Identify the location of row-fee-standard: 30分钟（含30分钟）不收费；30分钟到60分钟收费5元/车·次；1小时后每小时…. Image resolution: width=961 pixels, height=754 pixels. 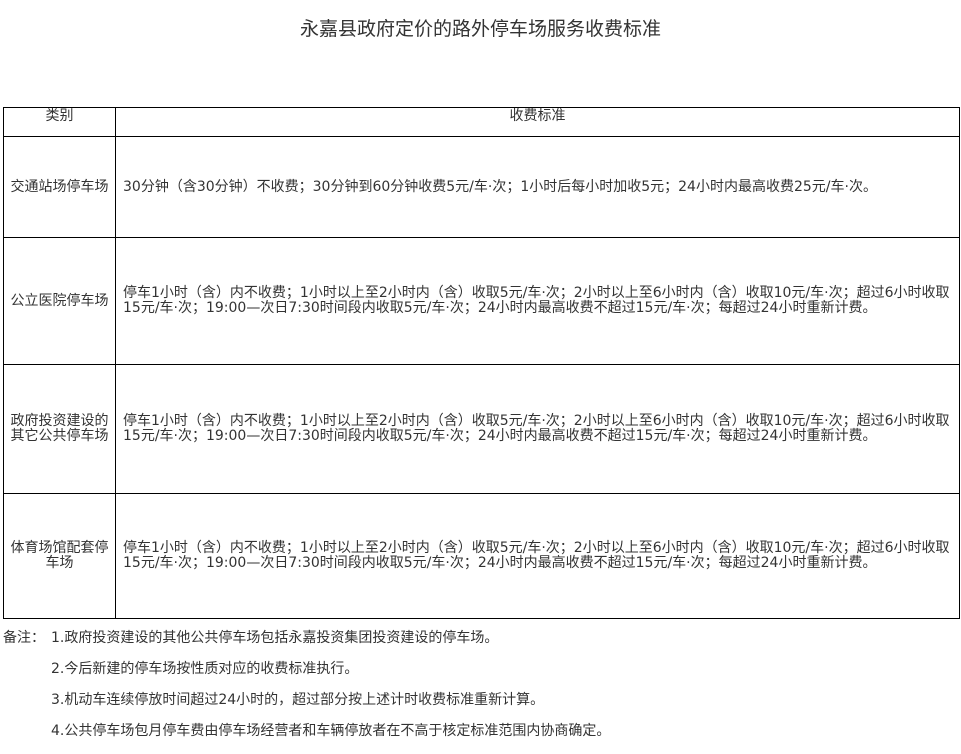
(537, 187).